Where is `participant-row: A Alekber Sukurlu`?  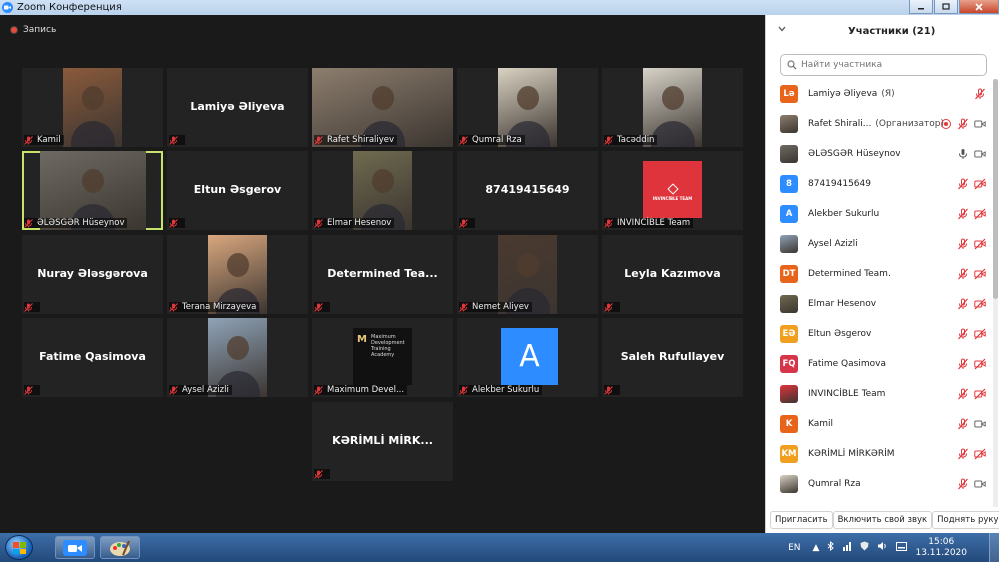
participant-row: A Alekber Sukurlu is located at coordinates (879, 214).